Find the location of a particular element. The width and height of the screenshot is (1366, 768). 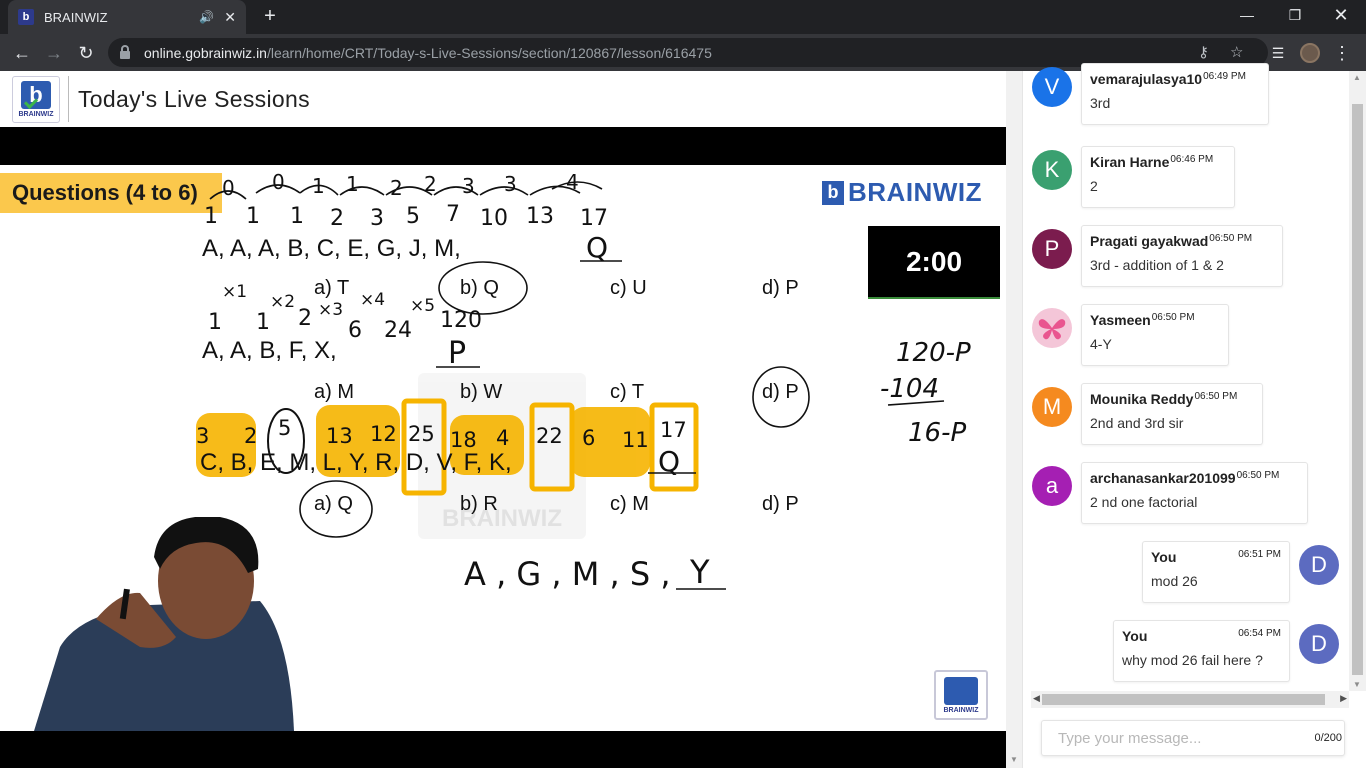

chat-bubble: Mounika Reddy06:50 PM 2nd and 3rd sir is located at coordinates (1172, 414).